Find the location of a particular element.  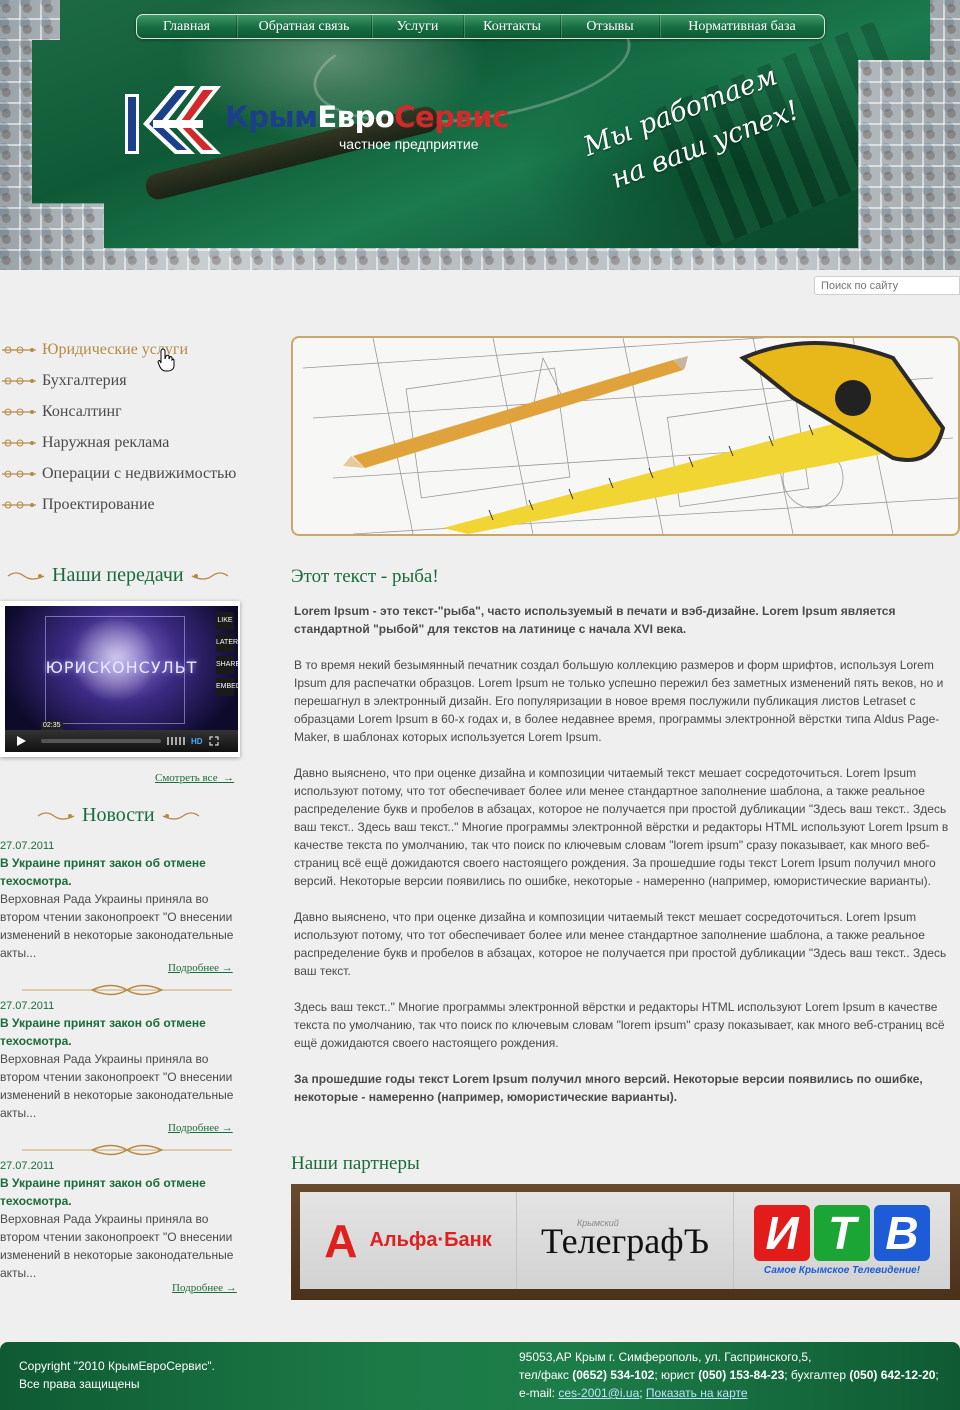

partner-itv: И Т В Самое Крымское Телевидение! is located at coordinates (842, 1240).